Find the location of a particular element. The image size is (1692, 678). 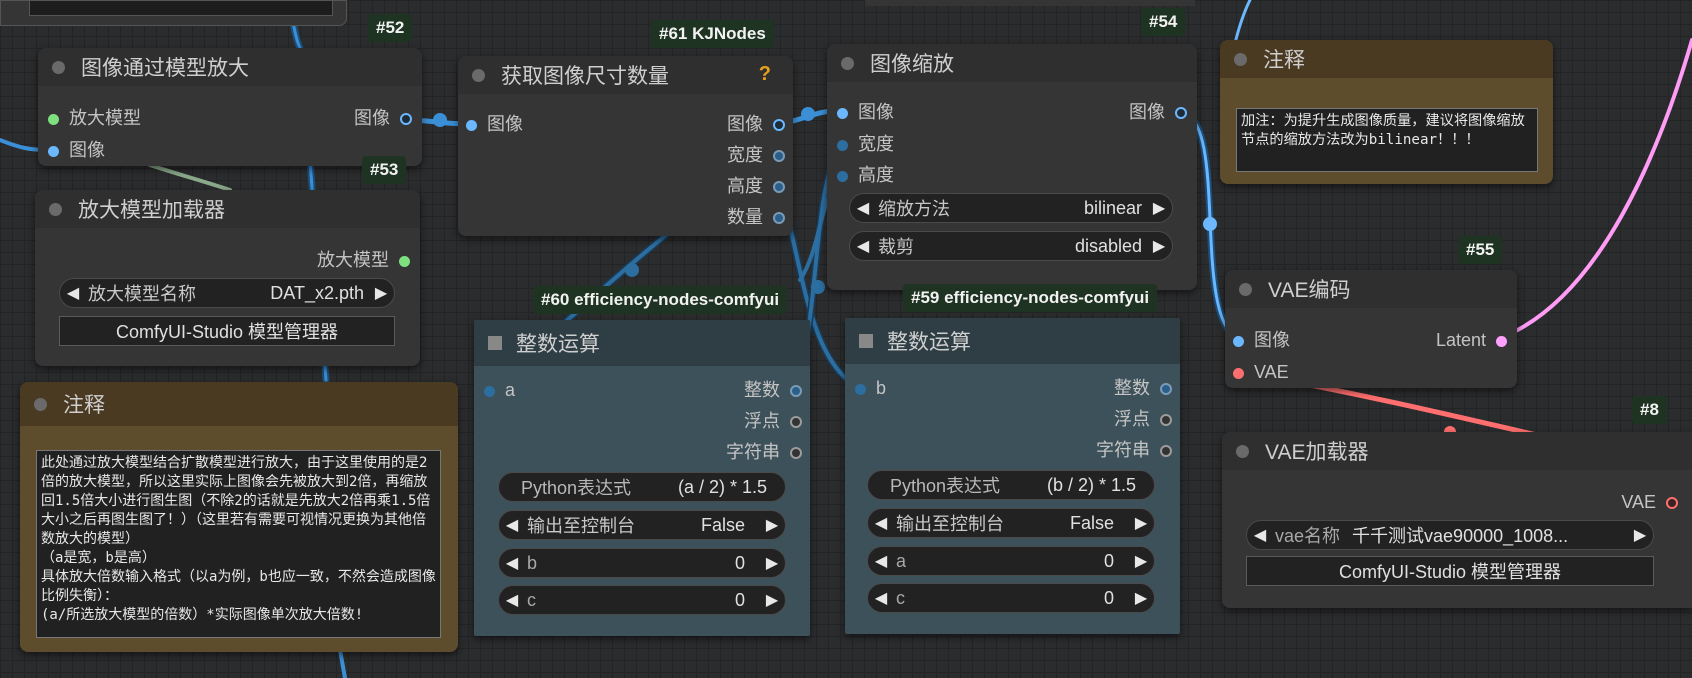

vae-name-combo: ◀ vae名称 千千测试vae90000_1008... ▶ is located at coordinates (1450, 535).